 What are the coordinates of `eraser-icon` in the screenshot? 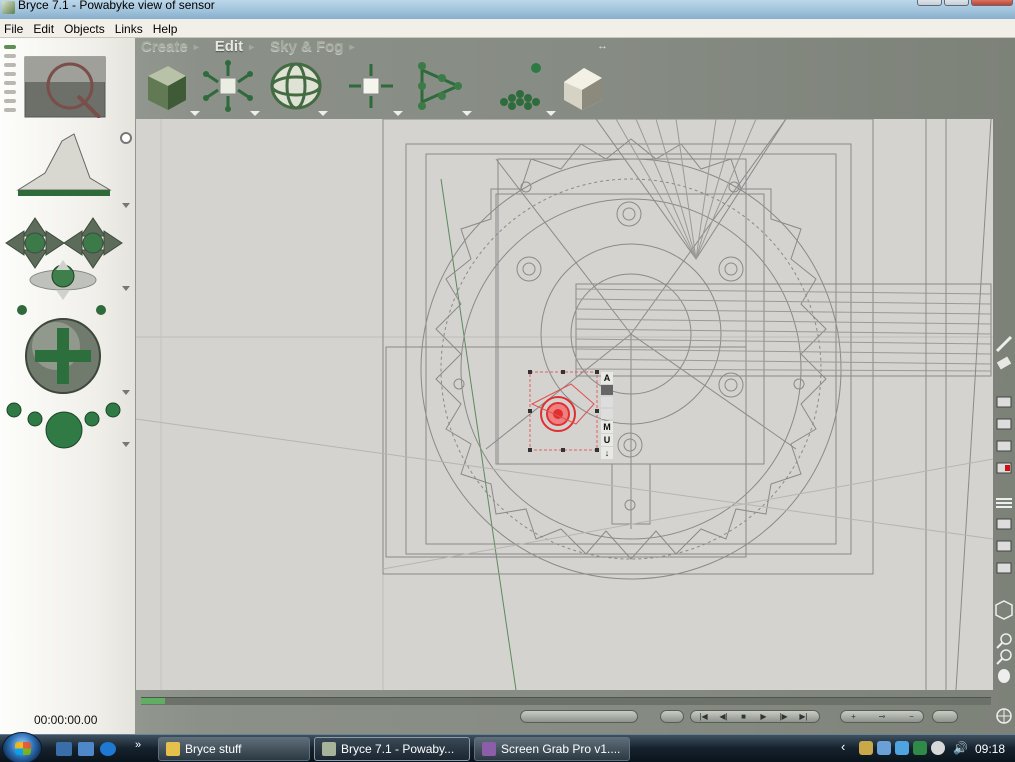 It's located at (1004, 363).